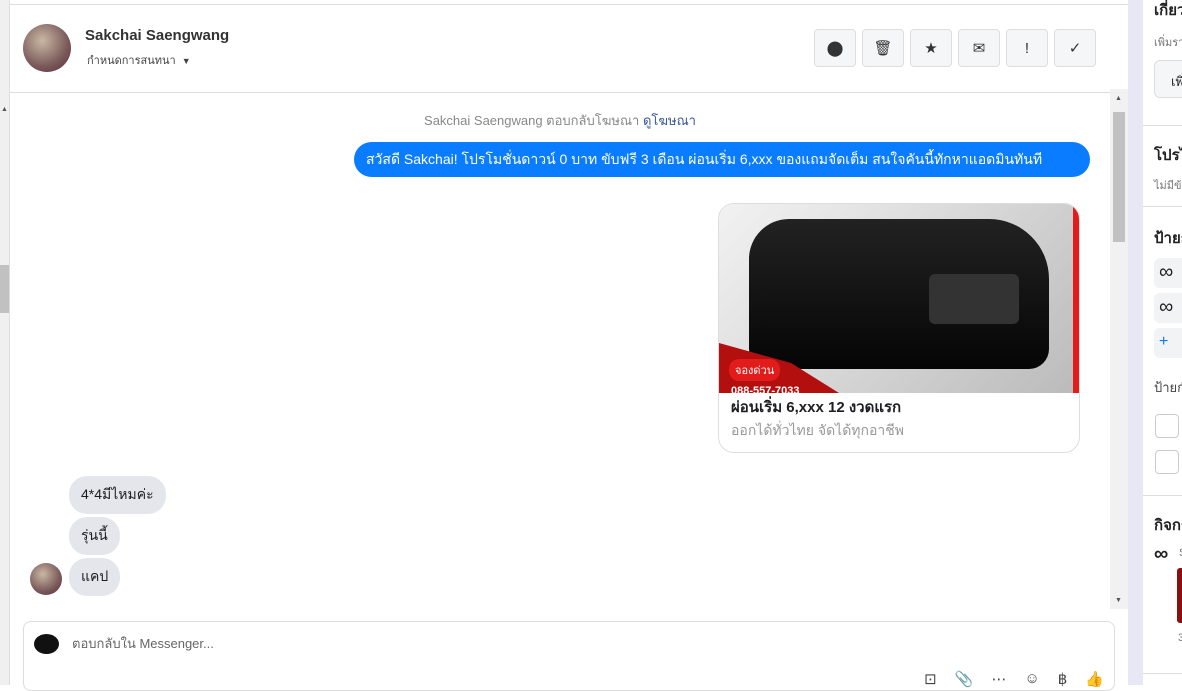 The width and height of the screenshot is (1182, 691). I want to click on mark-done-button: ✓, so click(1075, 48).